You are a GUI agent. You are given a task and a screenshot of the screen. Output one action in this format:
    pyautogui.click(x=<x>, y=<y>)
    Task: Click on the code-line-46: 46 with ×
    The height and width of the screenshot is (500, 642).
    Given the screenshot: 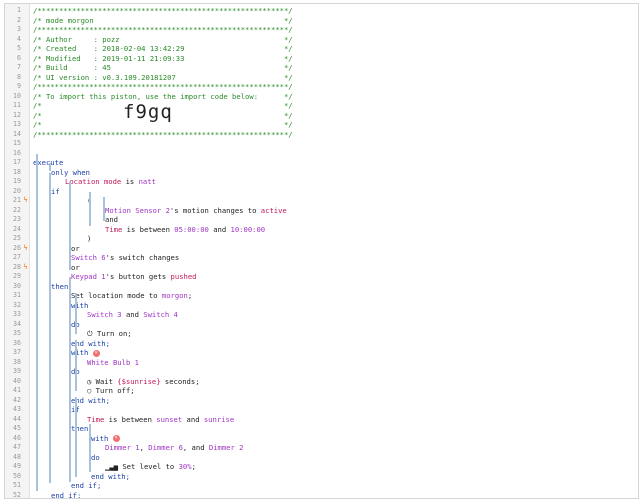 What is the action you would take?
    pyautogui.click(x=321, y=439)
    